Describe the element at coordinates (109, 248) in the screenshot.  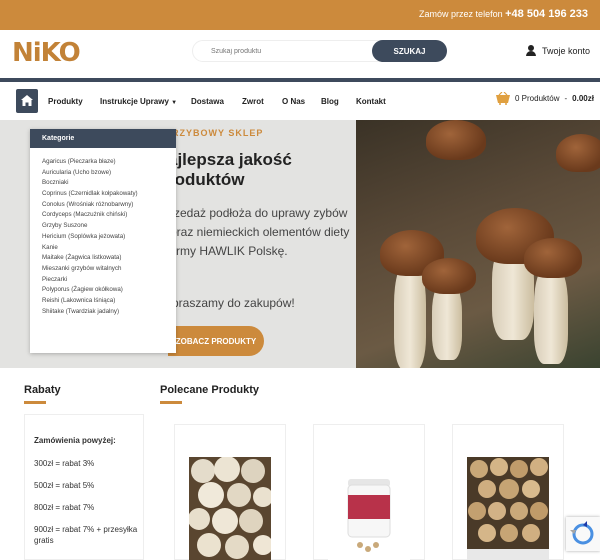
I see `category-item: Kanie` at that location.